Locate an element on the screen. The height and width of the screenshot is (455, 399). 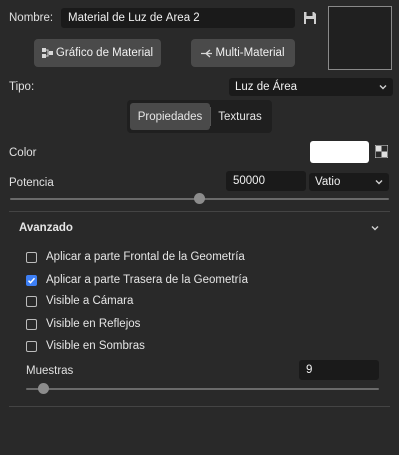
type-label: Tipo: is located at coordinates (22, 87).